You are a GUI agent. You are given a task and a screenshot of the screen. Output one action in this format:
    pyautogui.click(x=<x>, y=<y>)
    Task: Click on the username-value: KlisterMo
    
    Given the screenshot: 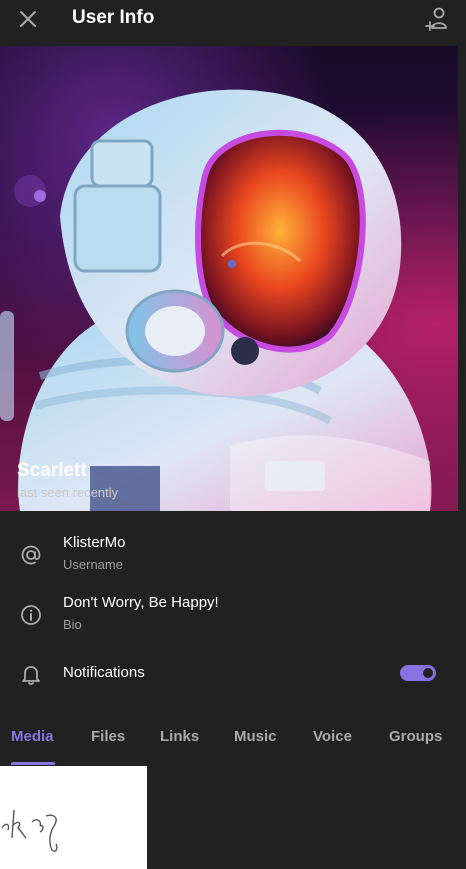 What is the action you would take?
    pyautogui.click(x=94, y=542)
    